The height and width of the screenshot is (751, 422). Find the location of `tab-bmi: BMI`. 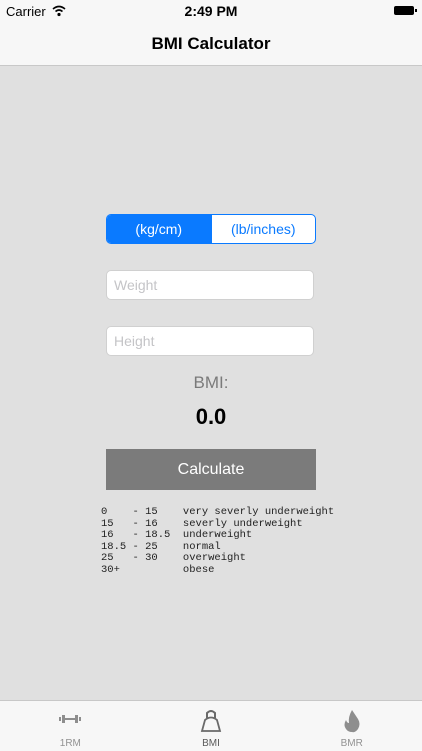

tab-bmi: BMI is located at coordinates (211, 726).